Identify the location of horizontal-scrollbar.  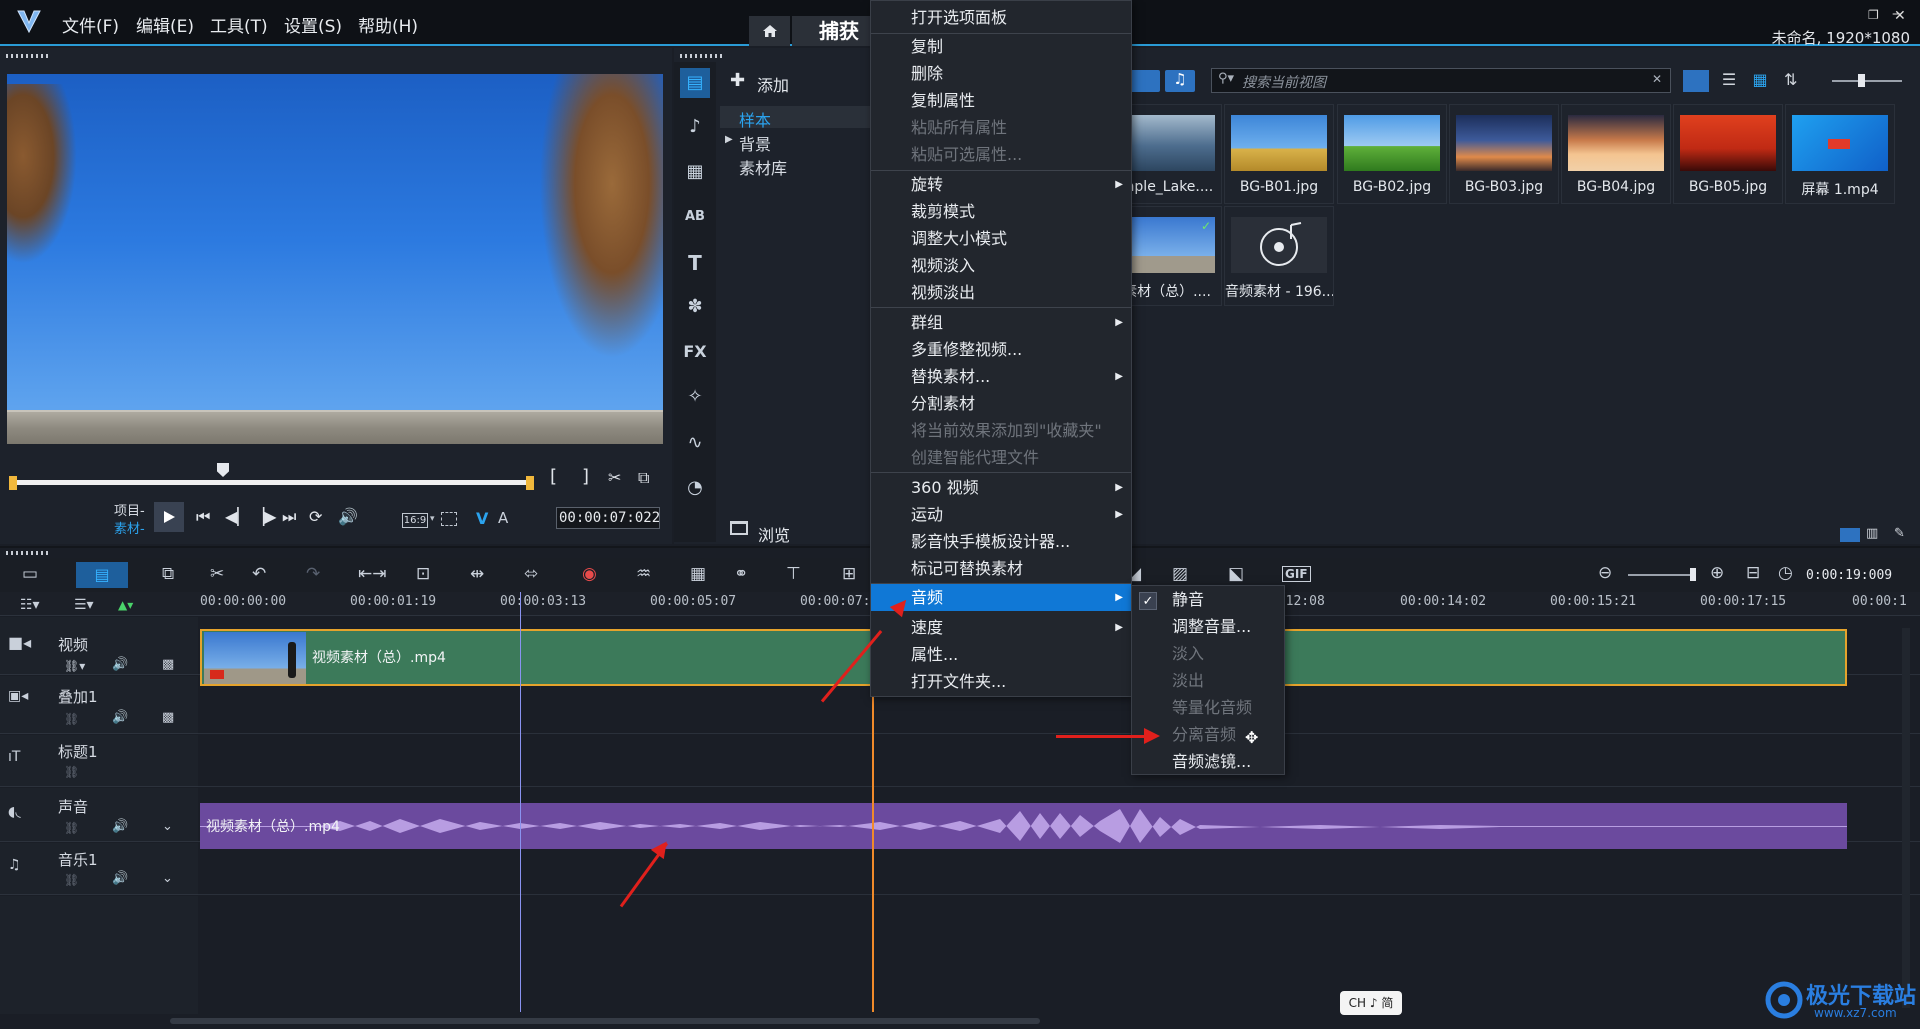
(605, 1021).